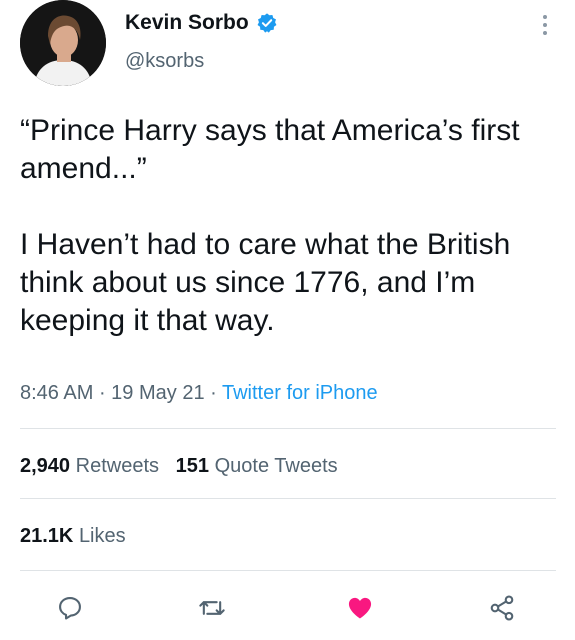 The width and height of the screenshot is (575, 640). What do you see at coordinates (192, 466) in the screenshot?
I see `quotes-count: 151` at bounding box center [192, 466].